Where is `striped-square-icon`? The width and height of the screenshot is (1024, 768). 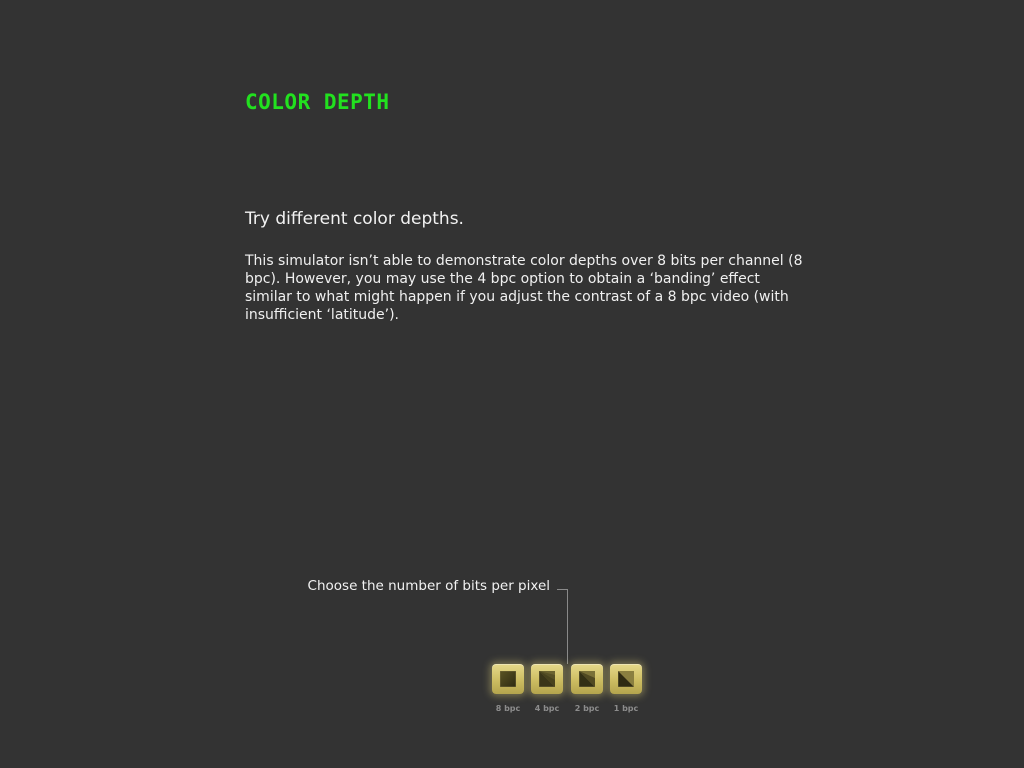 striped-square-icon is located at coordinates (587, 679).